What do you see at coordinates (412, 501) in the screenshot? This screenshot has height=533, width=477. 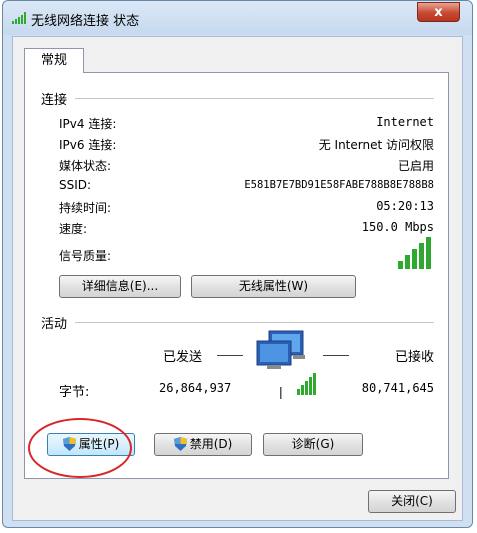 I see `close-dialog-button: 关闭(C)` at bounding box center [412, 501].